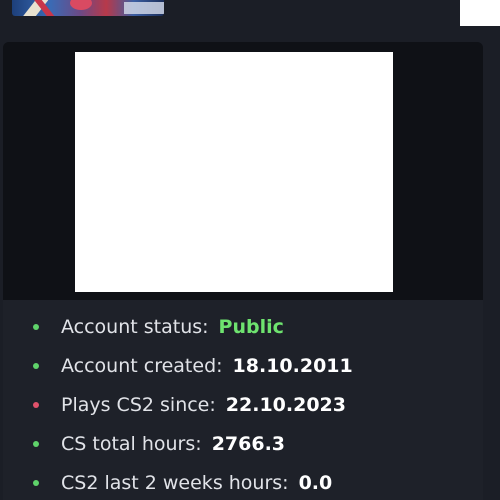 This screenshot has height=500, width=500. Describe the element at coordinates (248, 444) in the screenshot. I see `info-value: 2766.3` at that location.